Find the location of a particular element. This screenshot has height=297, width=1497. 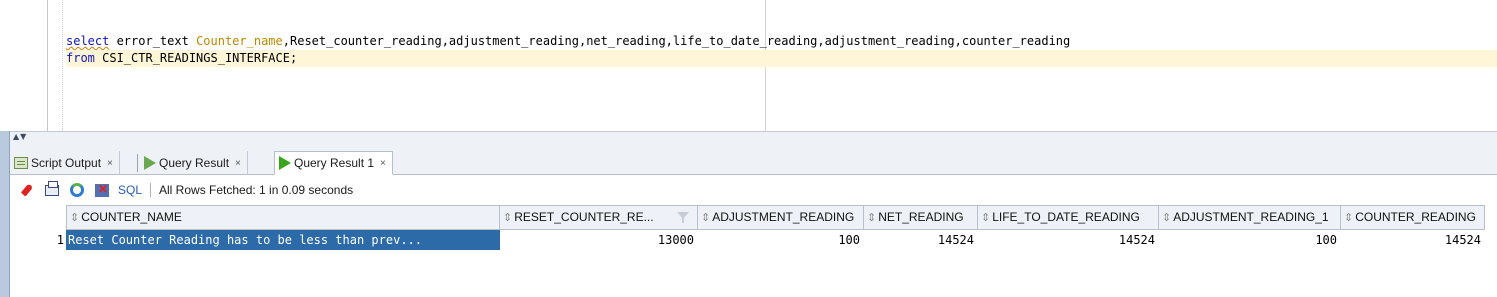

table-cell-adjustment-reading: 100 is located at coordinates (781, 240).